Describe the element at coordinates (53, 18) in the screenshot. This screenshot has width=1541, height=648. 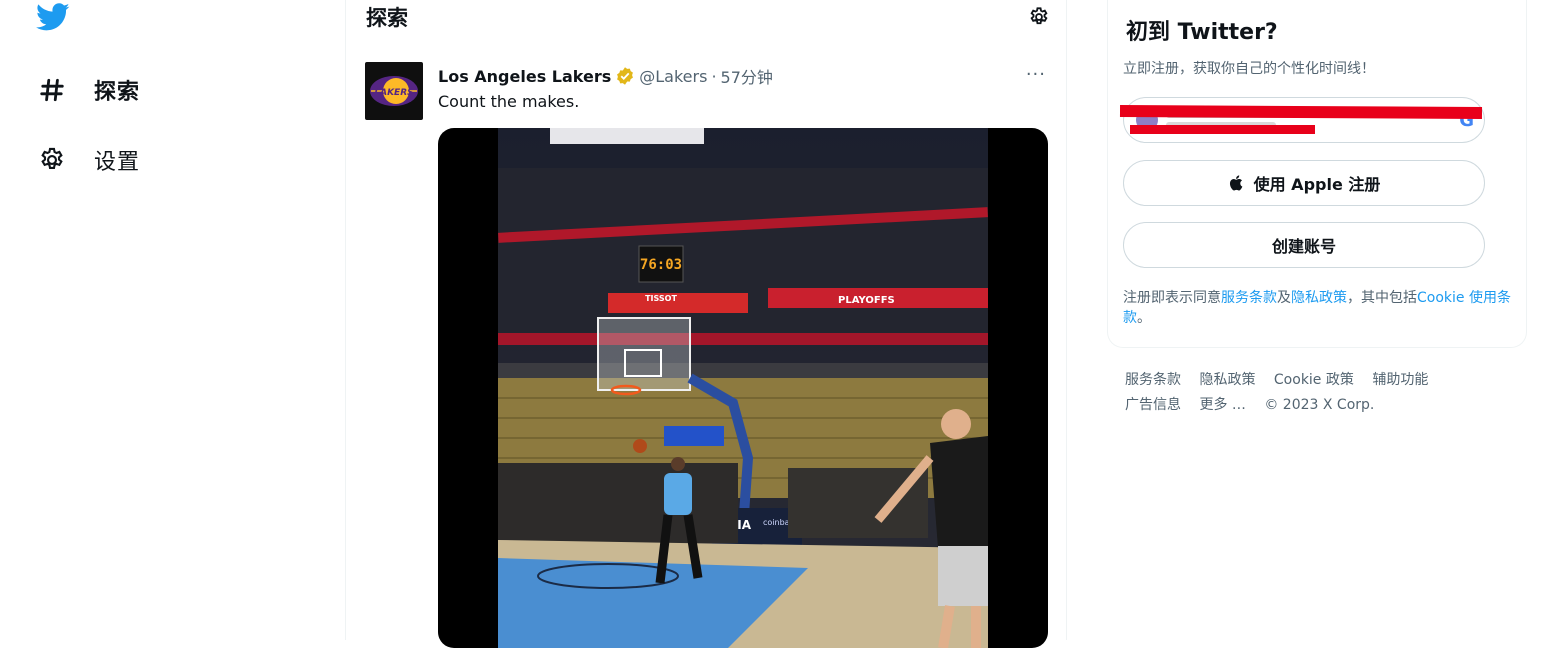
I see `twitter-bird-icon` at that location.